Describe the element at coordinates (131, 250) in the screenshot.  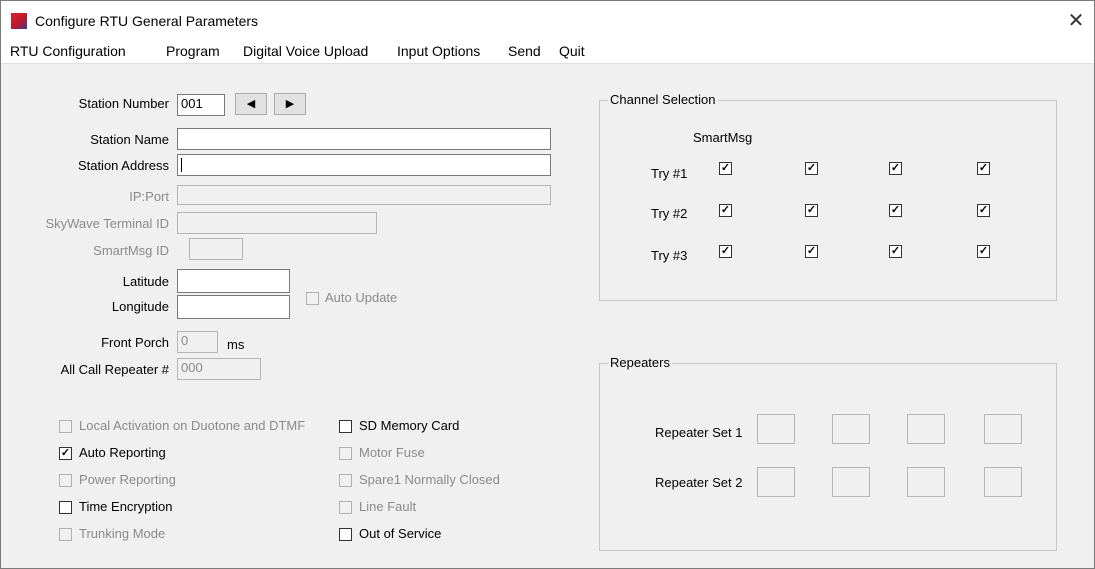
I see `smartmsg-id-label: SmartMsg ID` at that location.